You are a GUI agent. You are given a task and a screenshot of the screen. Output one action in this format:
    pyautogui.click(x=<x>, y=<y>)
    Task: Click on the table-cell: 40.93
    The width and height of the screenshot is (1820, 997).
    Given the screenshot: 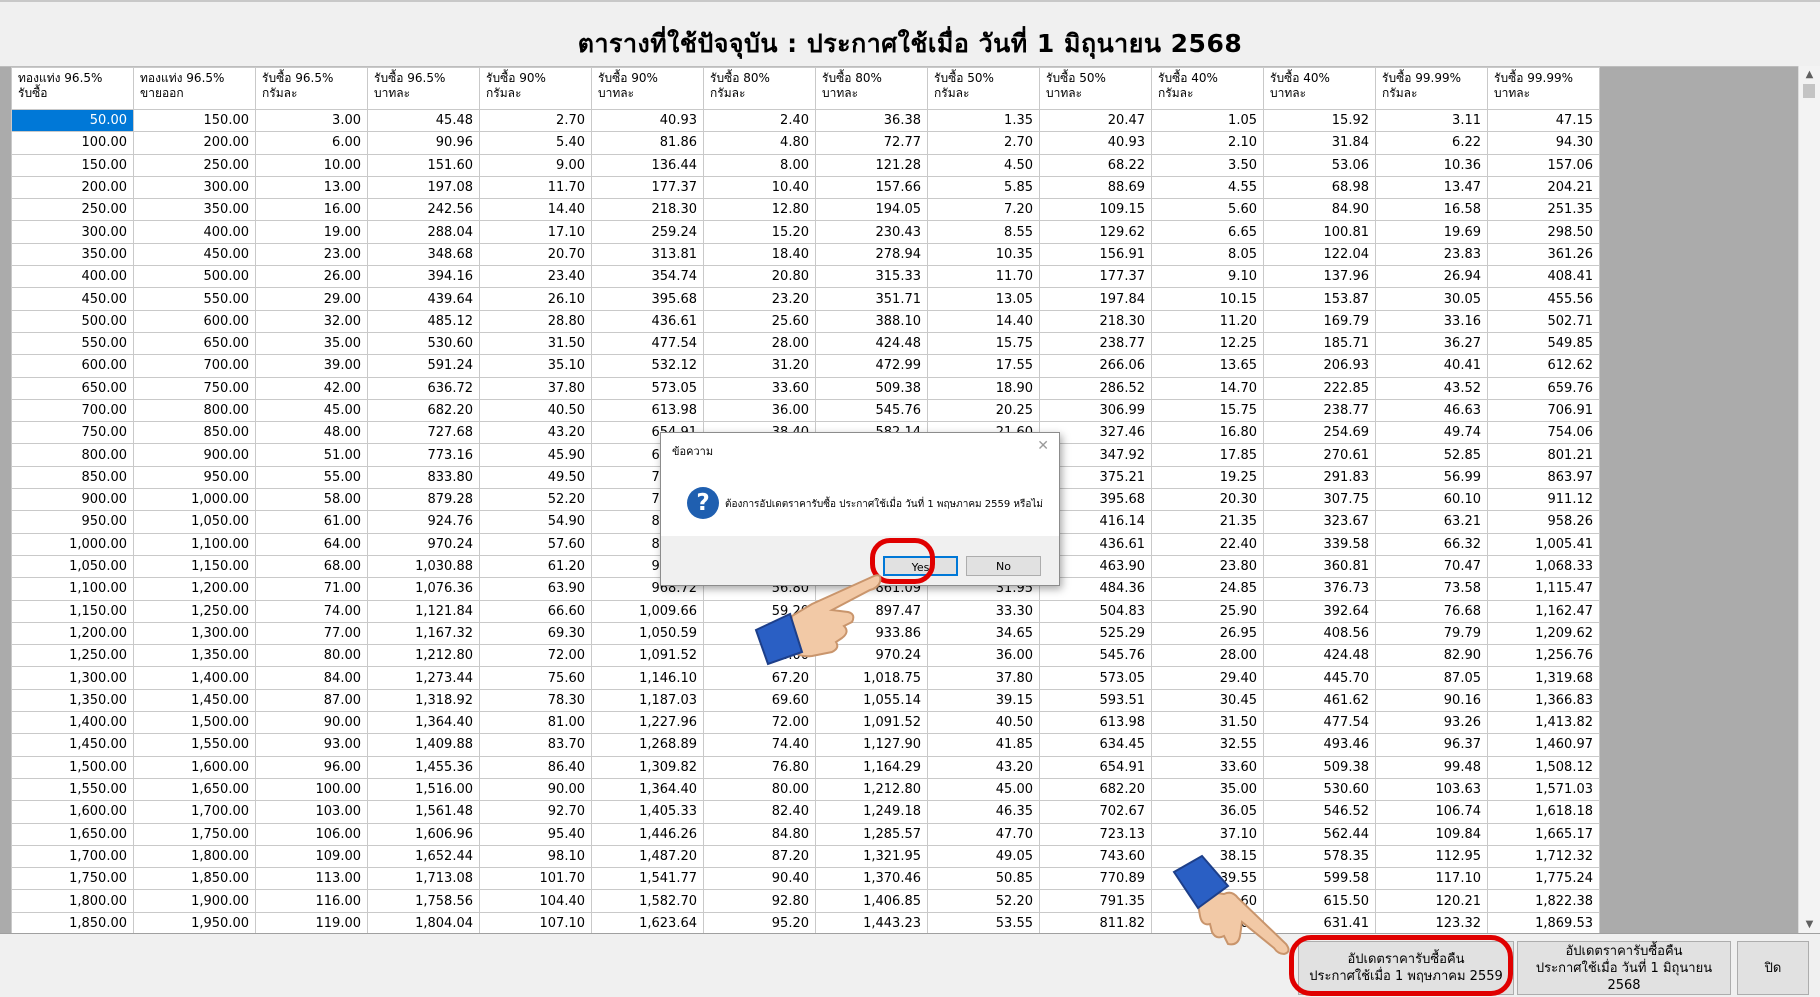 What is the action you would take?
    pyautogui.click(x=647, y=120)
    